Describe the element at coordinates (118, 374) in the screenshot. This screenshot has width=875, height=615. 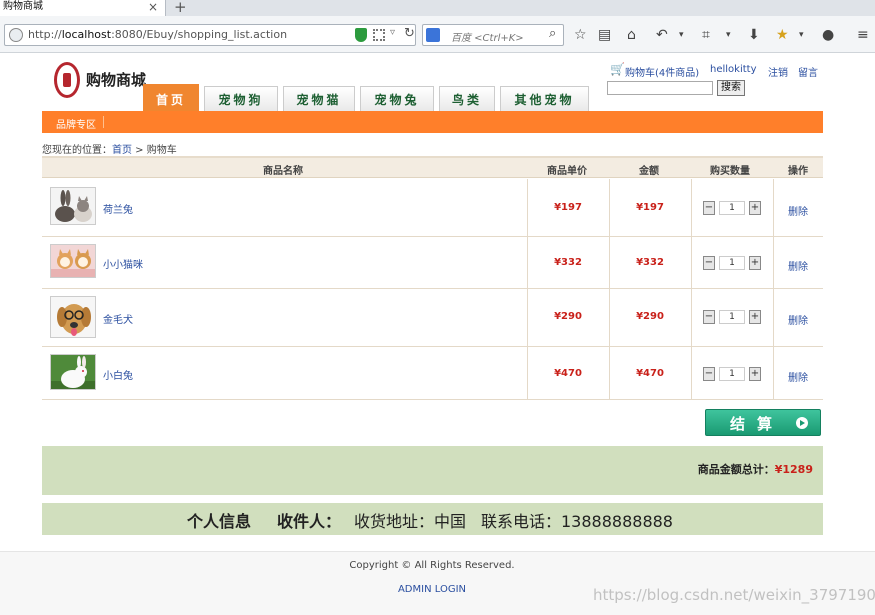
I see `product-name: 小白兔` at that location.